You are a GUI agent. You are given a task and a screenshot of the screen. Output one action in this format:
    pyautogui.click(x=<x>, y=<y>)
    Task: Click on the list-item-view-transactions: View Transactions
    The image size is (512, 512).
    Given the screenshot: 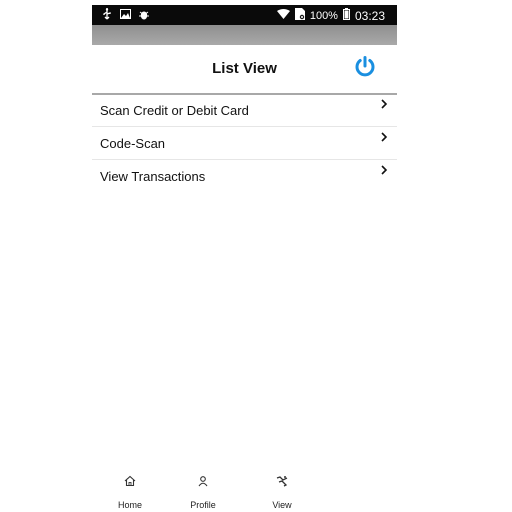 What is the action you would take?
    pyautogui.click(x=244, y=176)
    